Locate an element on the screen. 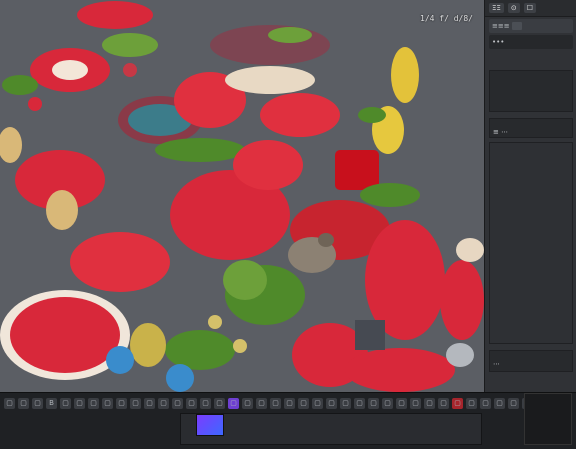  panel-row-label: ••• is located at coordinates (498, 42).